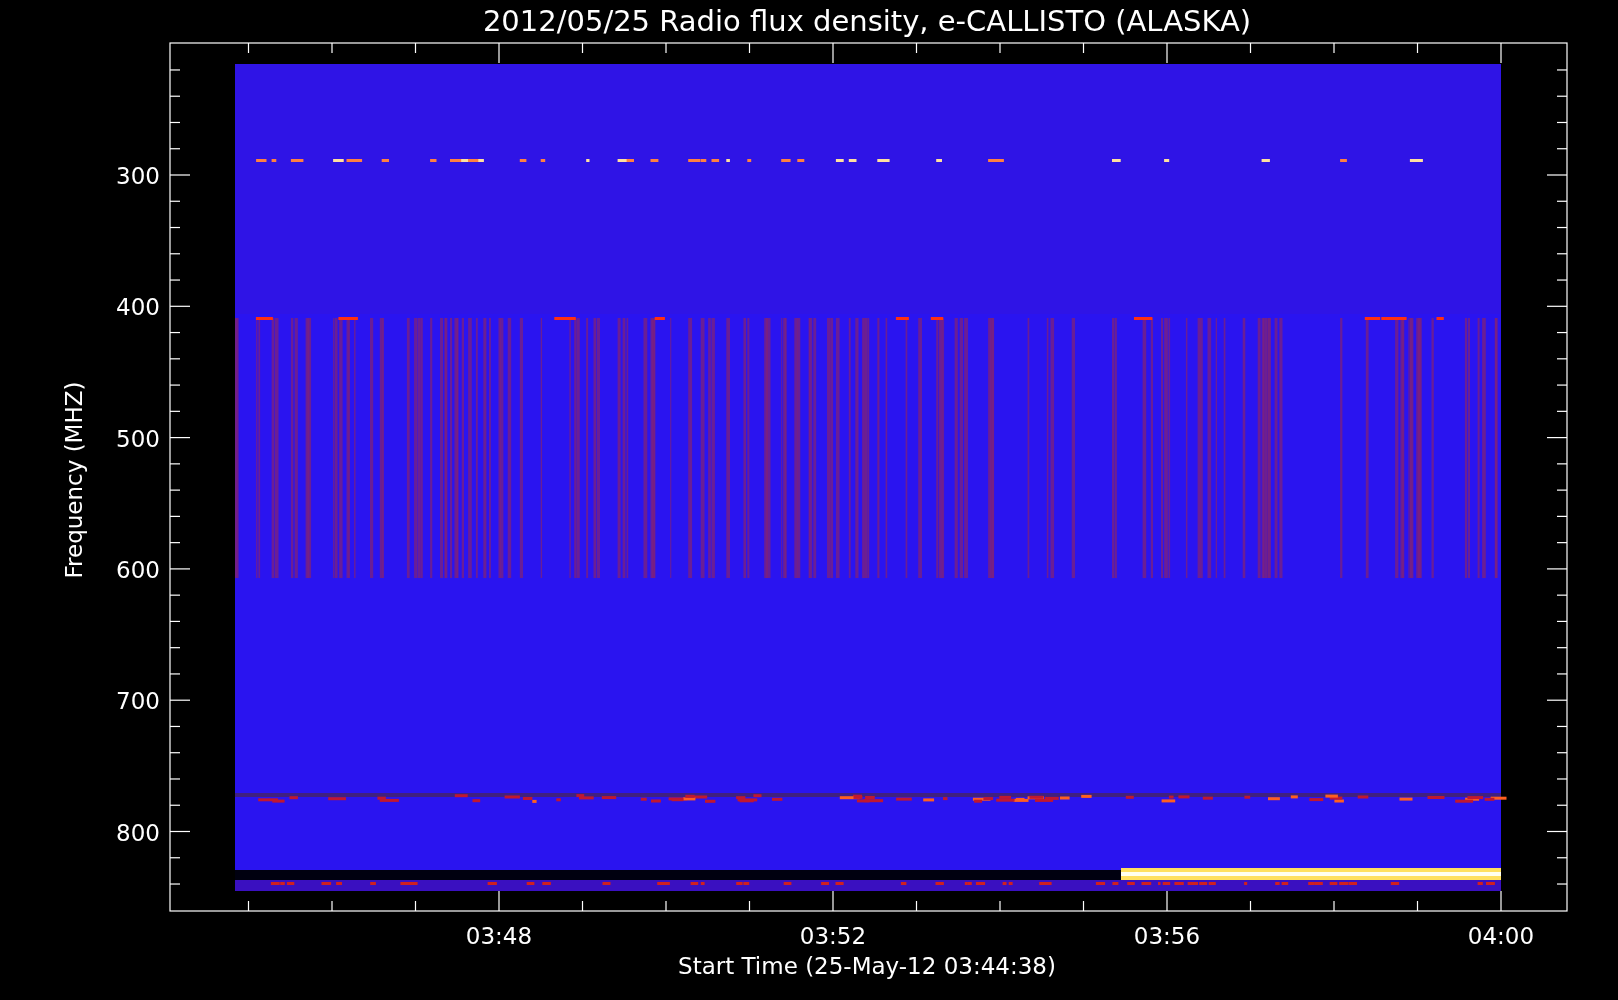 Image resolution: width=1618 pixels, height=1000 pixels. What do you see at coordinates (867, 966) in the screenshot?
I see `axis-label: Start Time (25-May-12 03:44:38)` at bounding box center [867, 966].